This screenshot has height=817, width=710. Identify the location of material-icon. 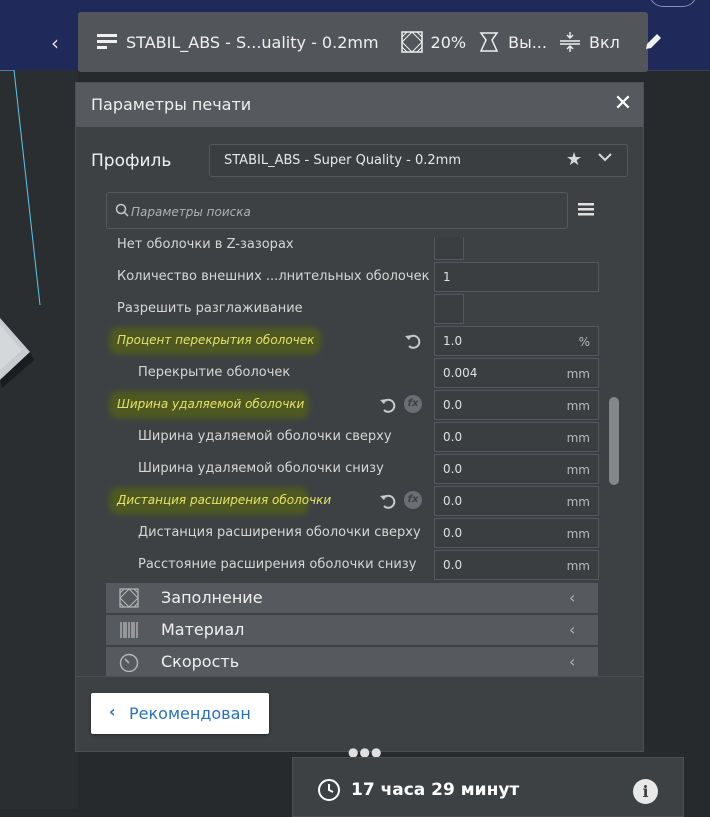
(129, 630).